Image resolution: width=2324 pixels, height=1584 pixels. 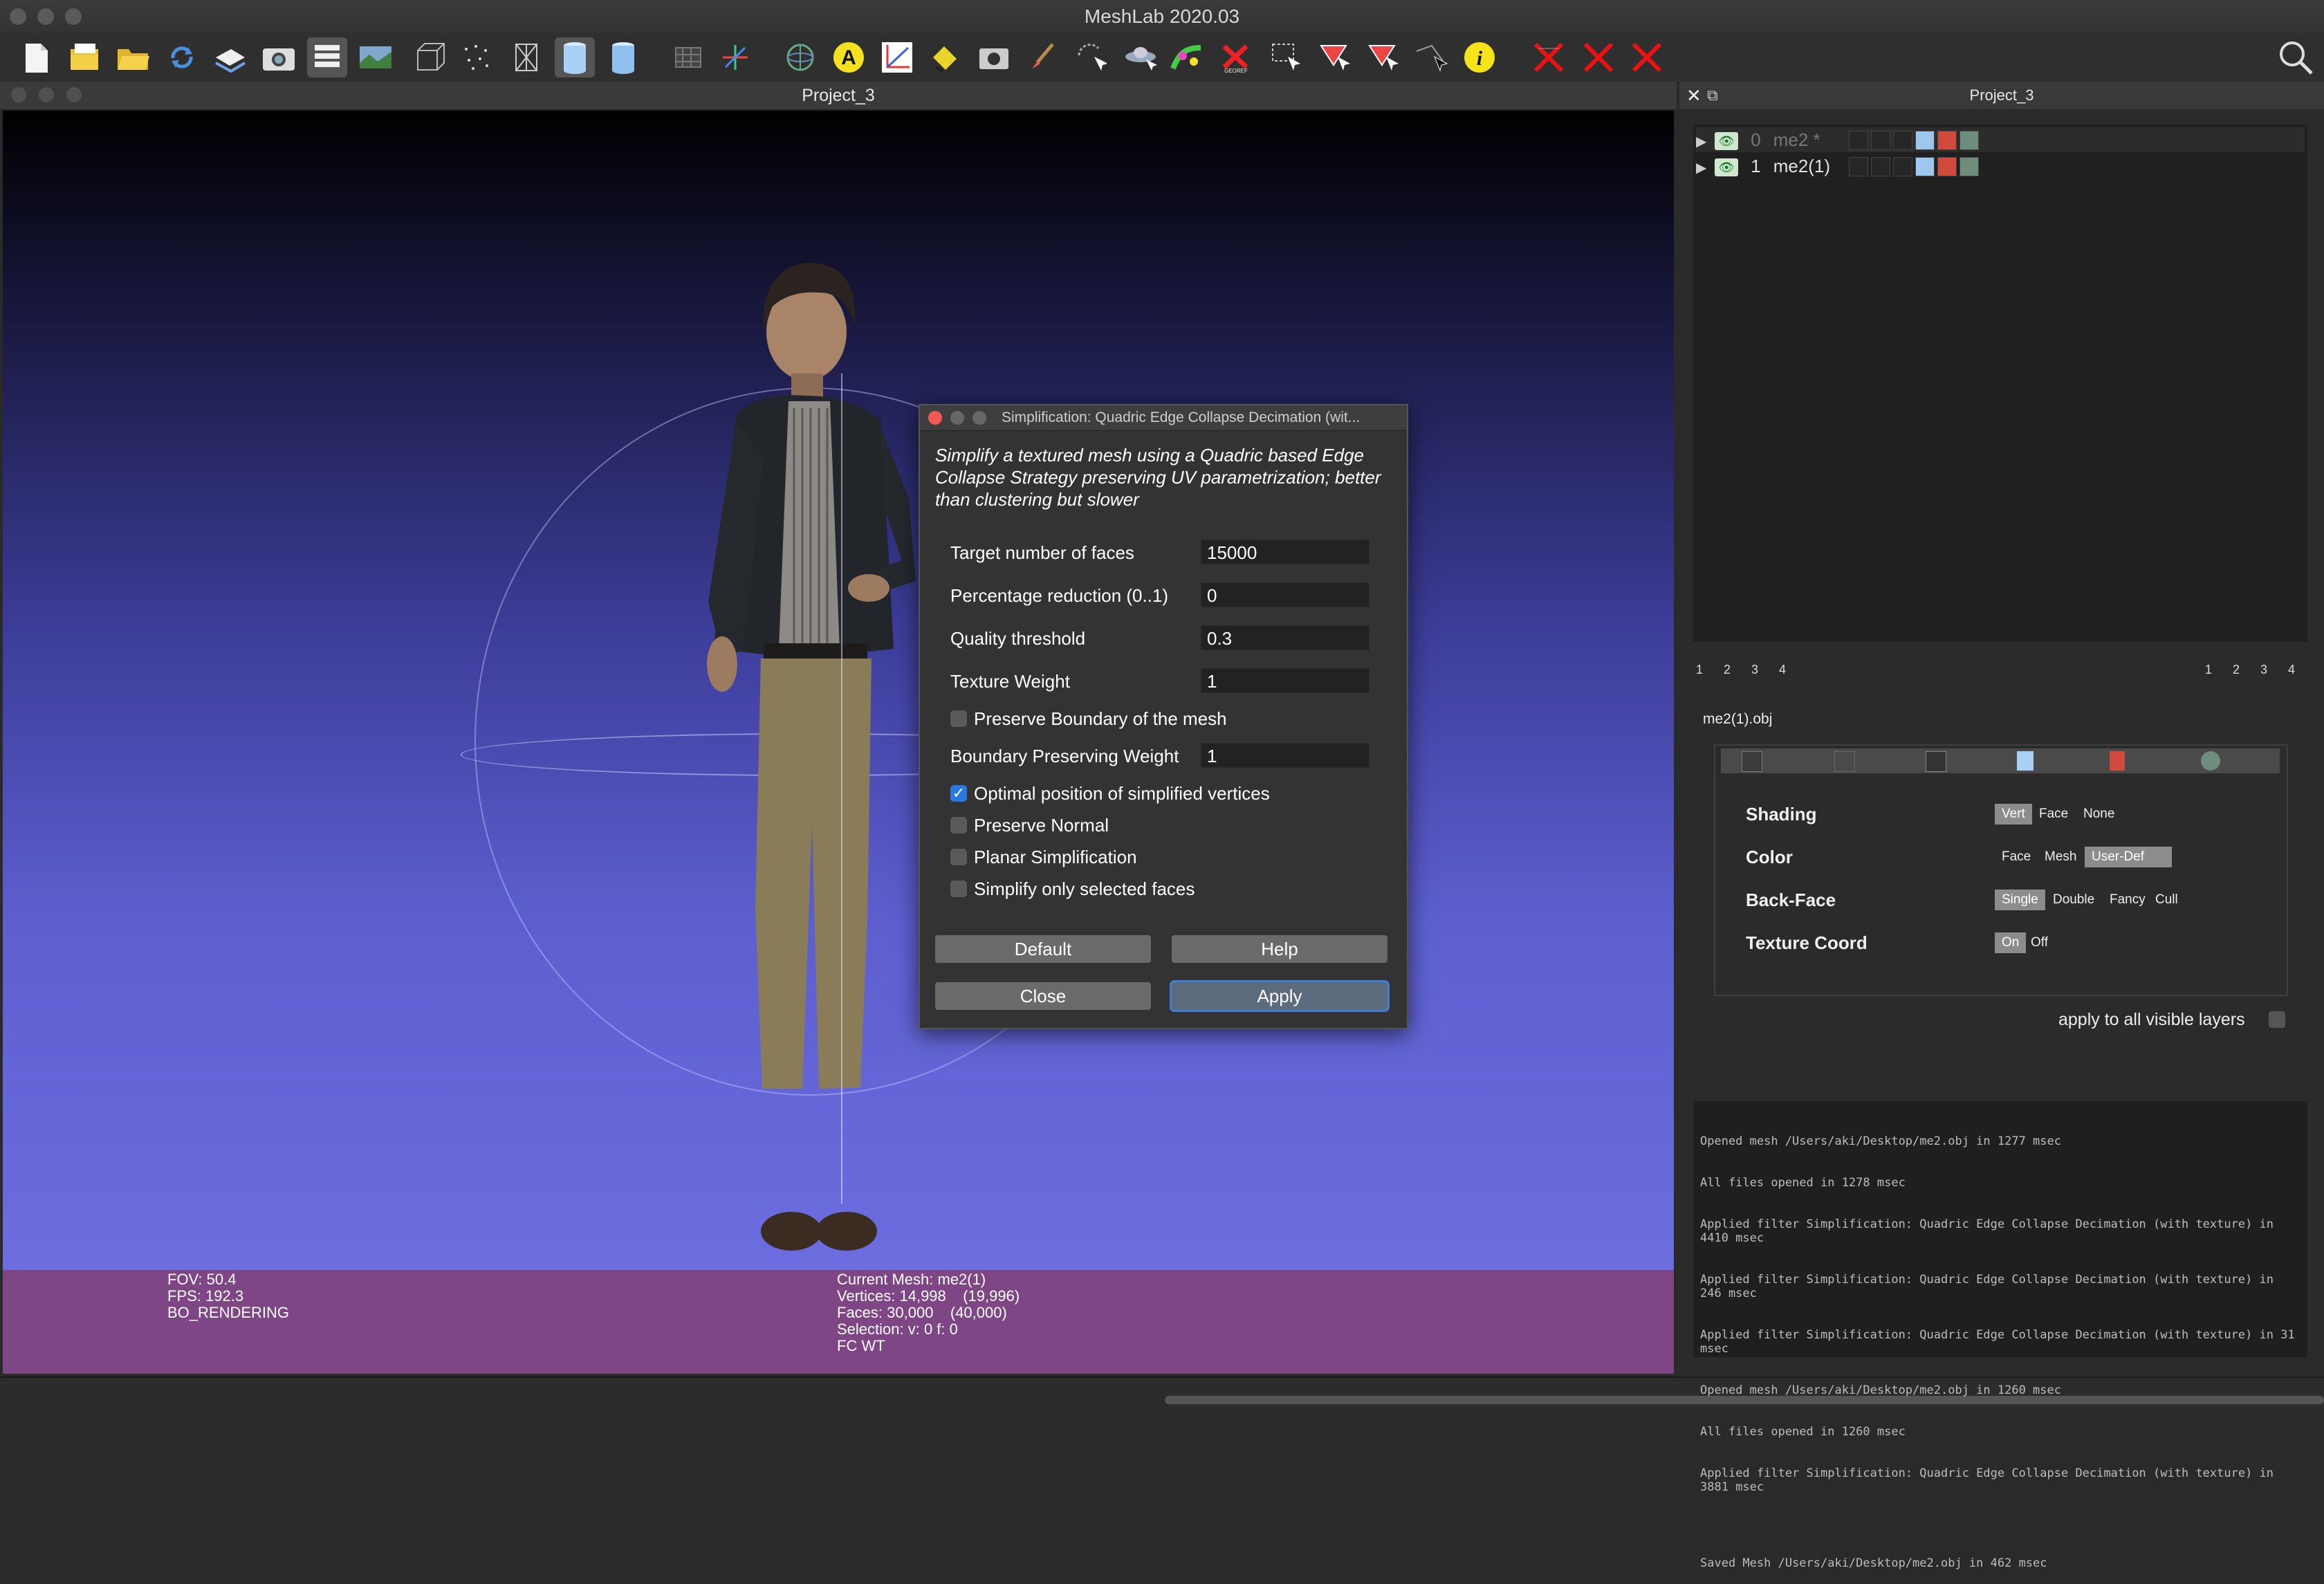 What do you see at coordinates (428, 57) in the screenshot?
I see `bbox-icon` at bounding box center [428, 57].